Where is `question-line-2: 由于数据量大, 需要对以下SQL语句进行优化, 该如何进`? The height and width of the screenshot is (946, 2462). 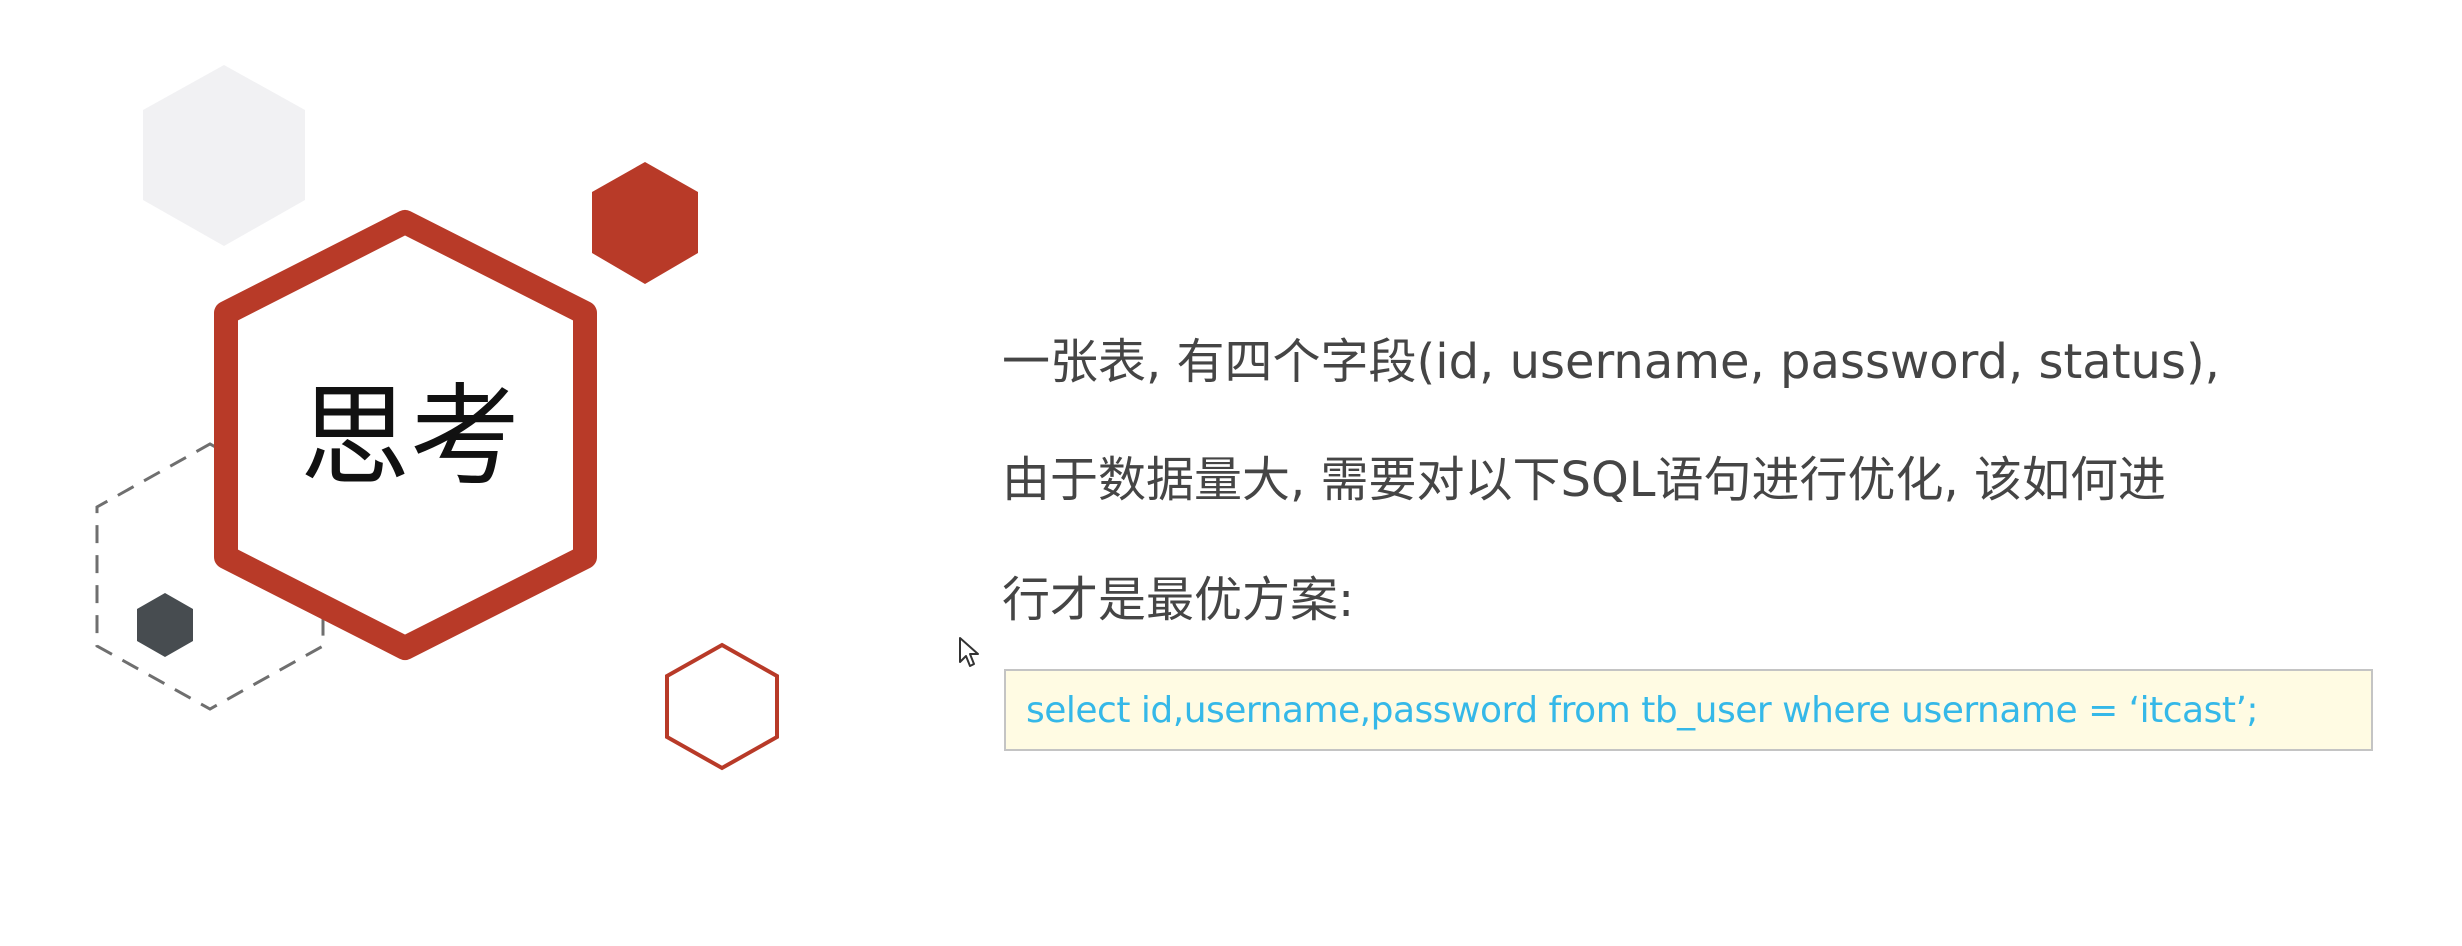
question-line-2: 由于数据量大, 需要对以下SQL语句进行优化, 该如何进 is located at coordinates (1584, 480).